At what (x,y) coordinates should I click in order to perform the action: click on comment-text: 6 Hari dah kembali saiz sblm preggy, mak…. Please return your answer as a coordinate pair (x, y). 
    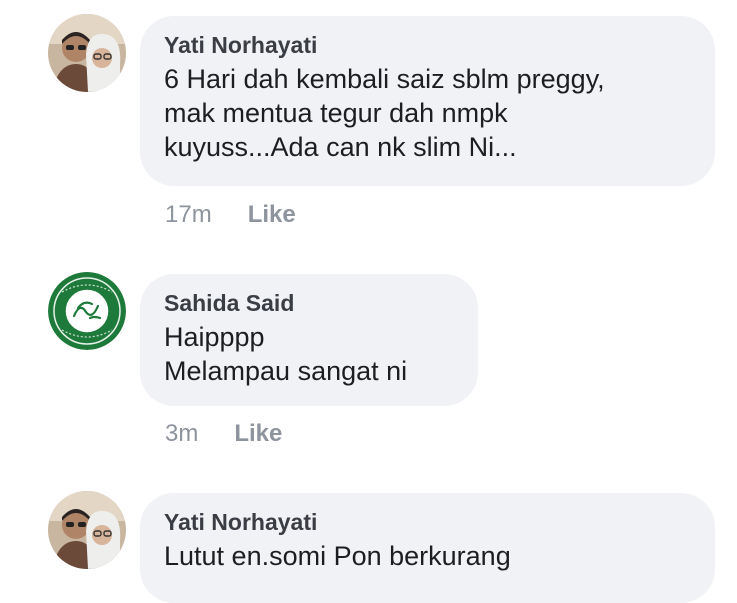
    Looking at the image, I should click on (384, 113).